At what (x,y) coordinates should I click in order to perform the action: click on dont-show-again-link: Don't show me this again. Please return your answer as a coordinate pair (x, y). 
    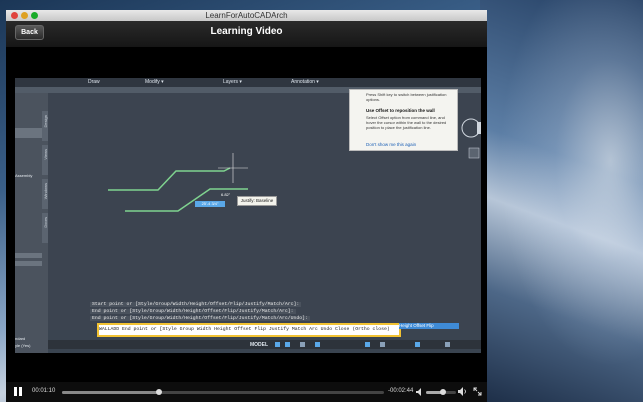
    Looking at the image, I should click on (391, 144).